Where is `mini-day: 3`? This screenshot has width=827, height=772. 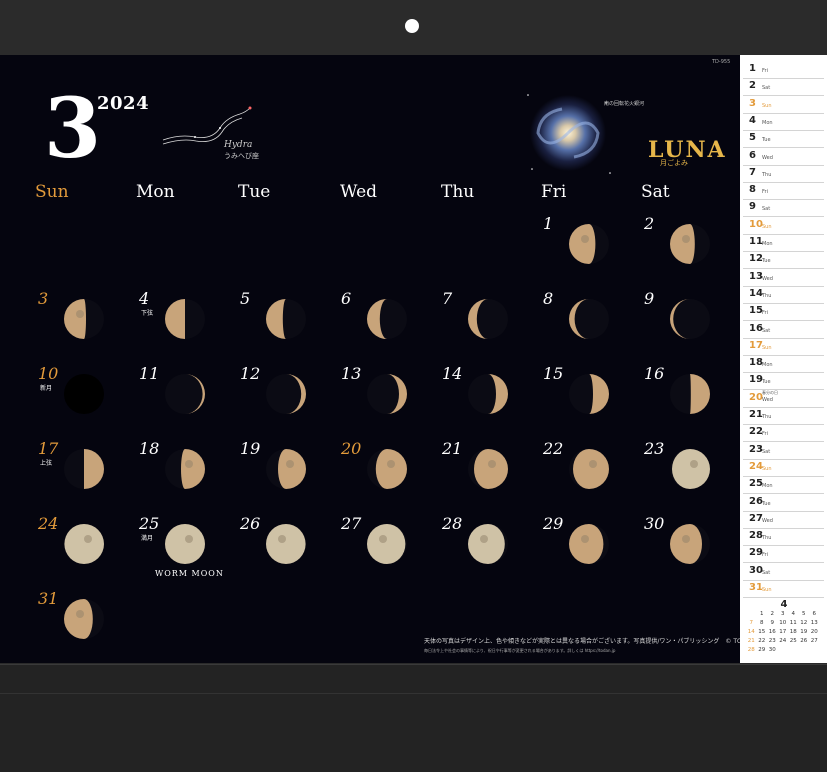 mini-day: 3 is located at coordinates (783, 614).